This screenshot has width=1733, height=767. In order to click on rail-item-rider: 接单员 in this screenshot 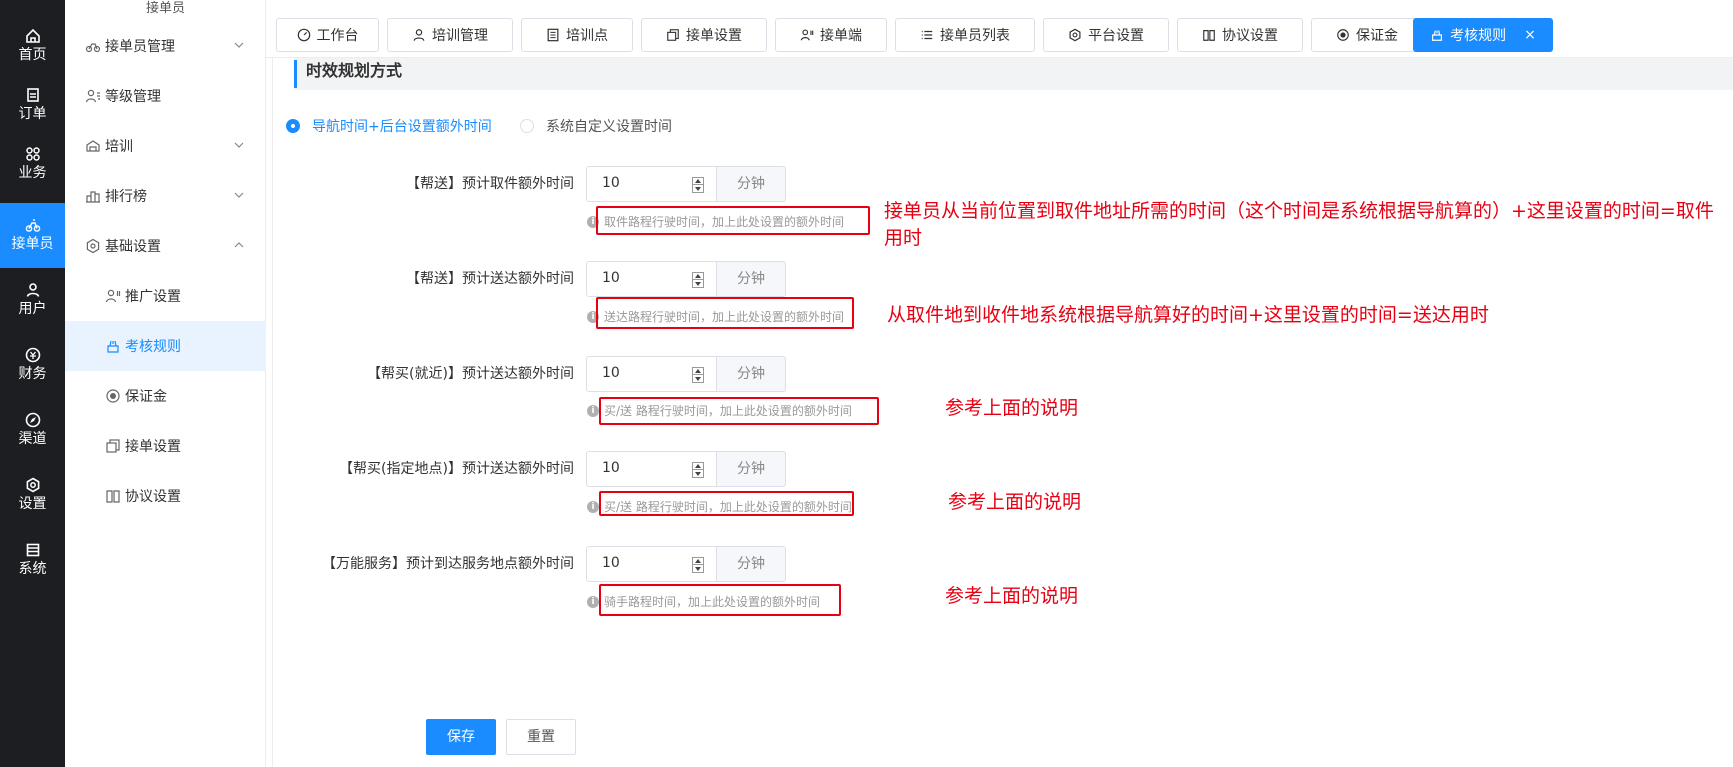, I will do `click(32, 235)`.